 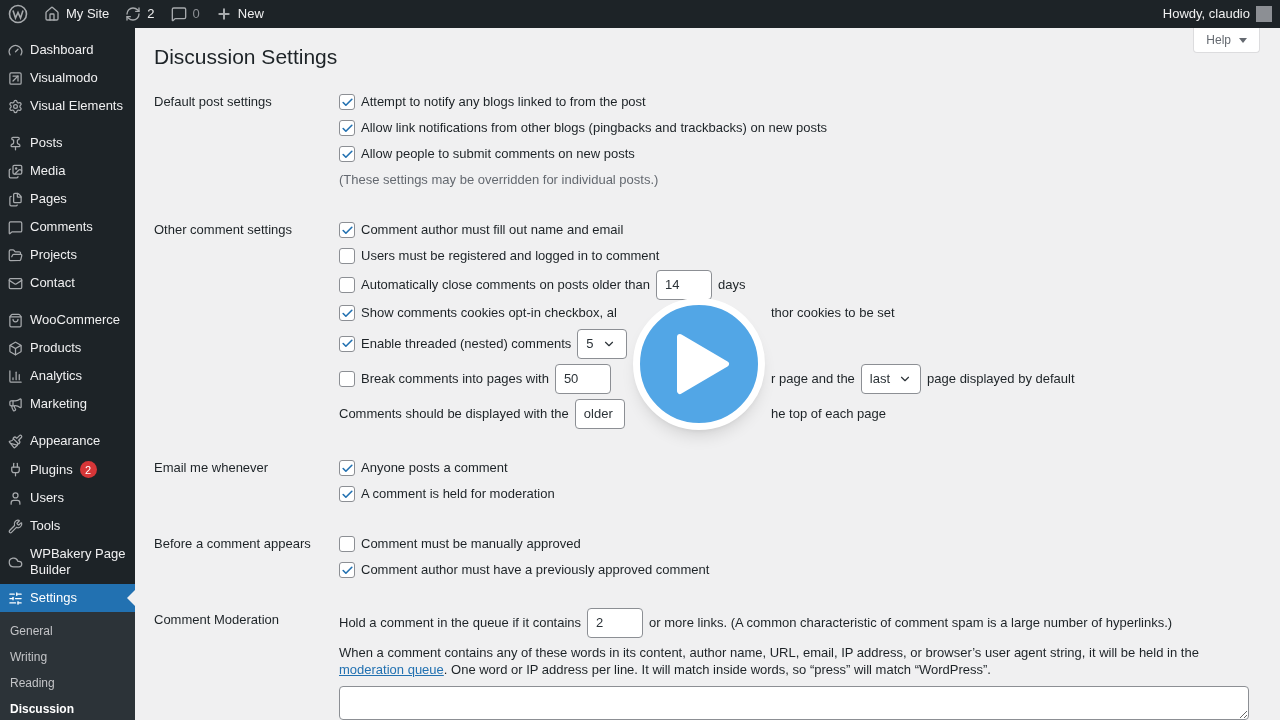 What do you see at coordinates (891, 378) in the screenshot?
I see `select-dropdown: last` at bounding box center [891, 378].